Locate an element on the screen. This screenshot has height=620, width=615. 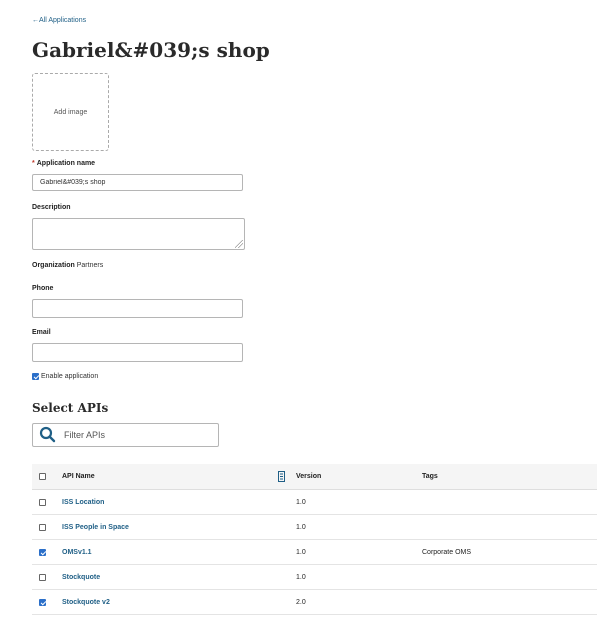
table-header: API Name Version Tags is located at coordinates (314, 477).